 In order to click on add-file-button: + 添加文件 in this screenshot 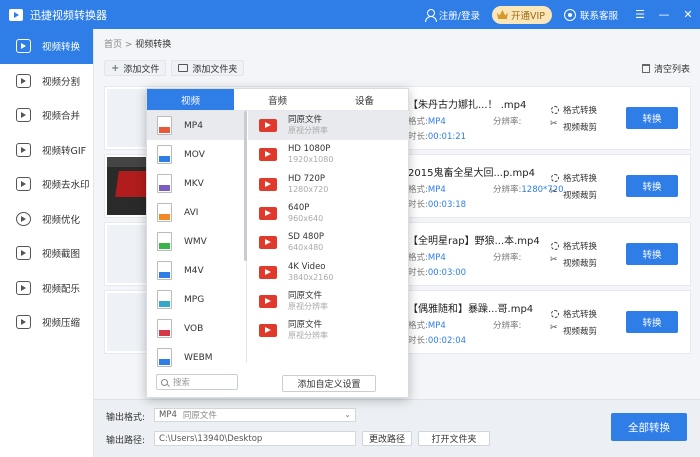, I will do `click(135, 68)`.